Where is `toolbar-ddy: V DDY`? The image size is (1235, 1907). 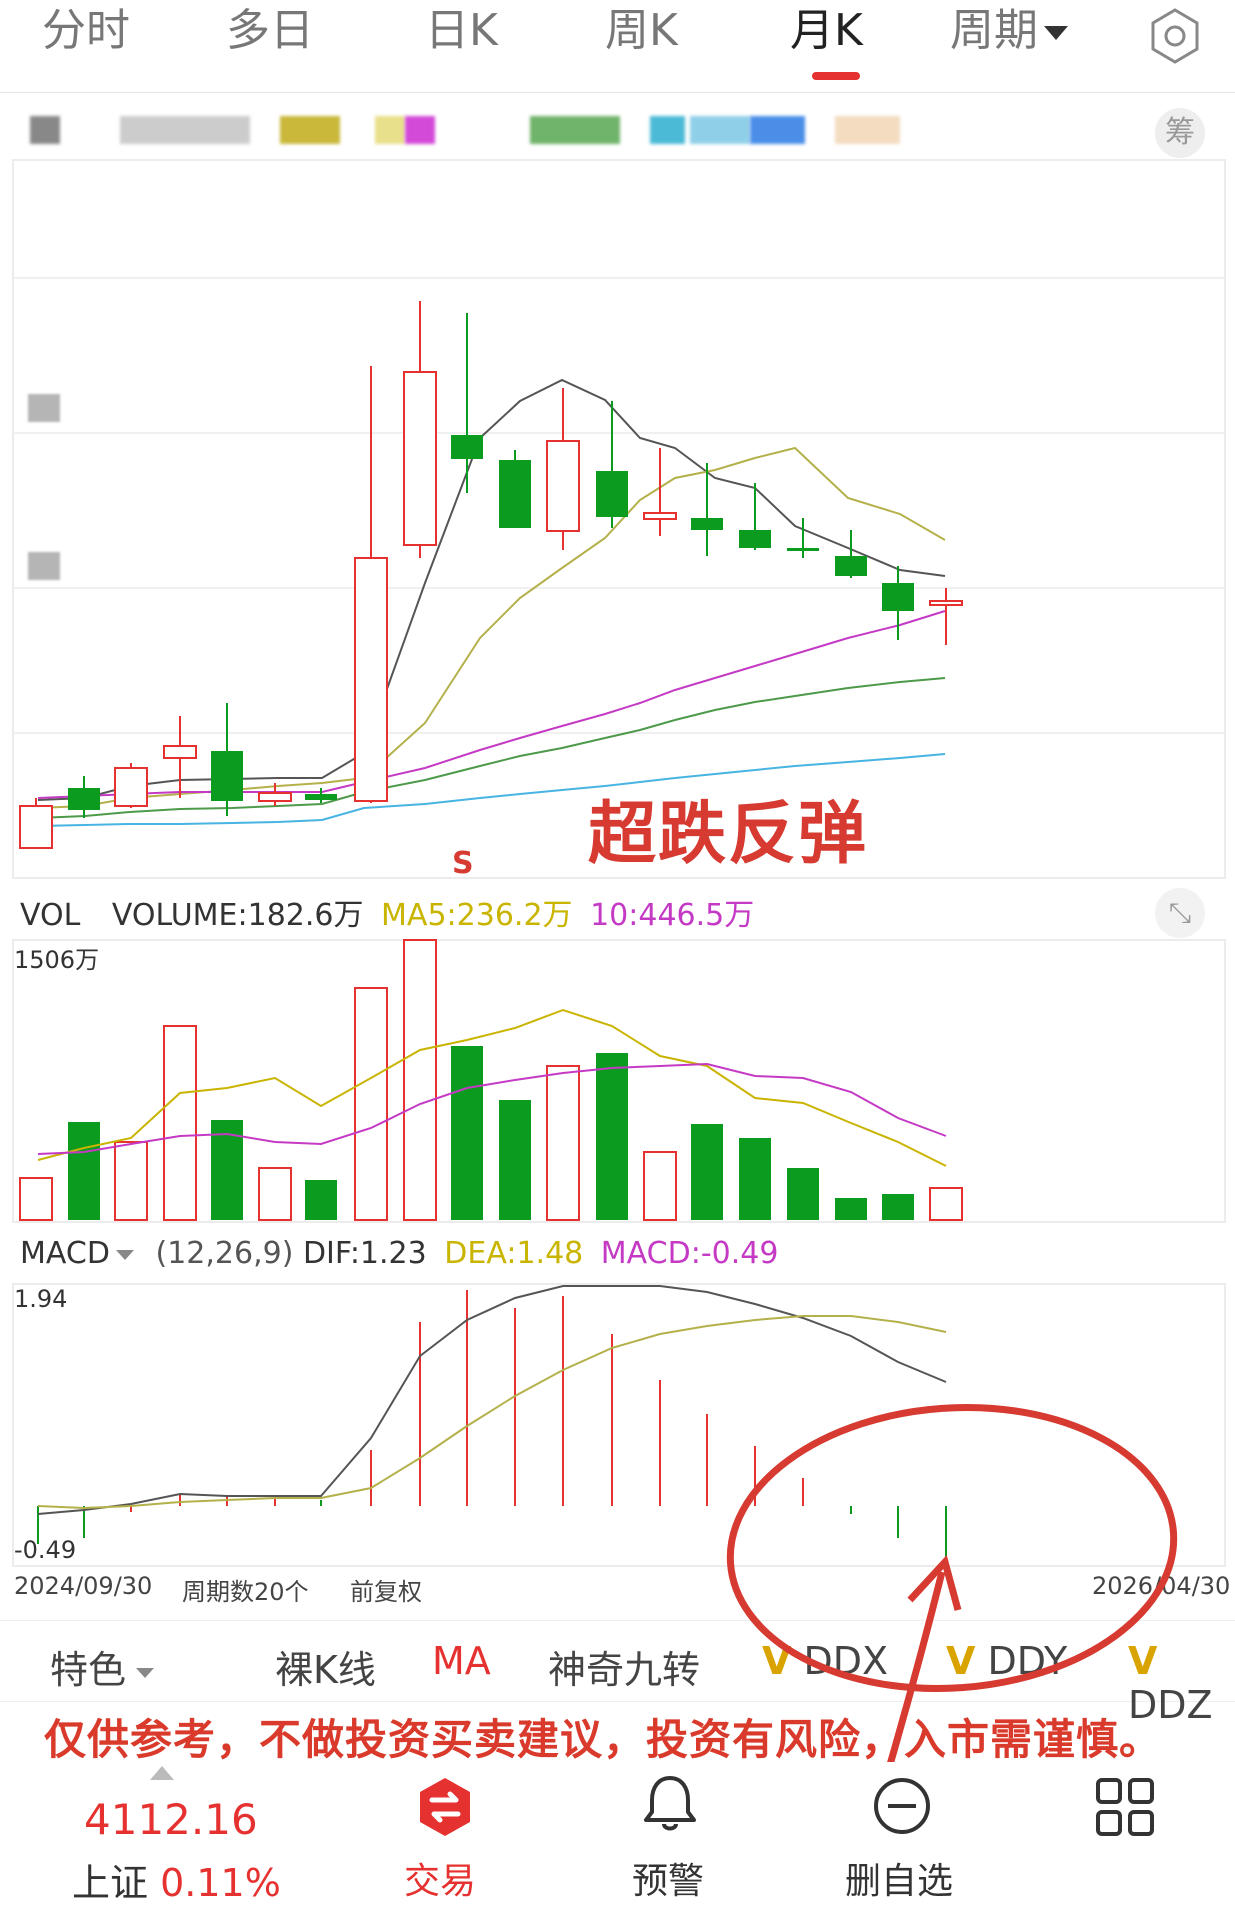
toolbar-ddy: V DDY is located at coordinates (1006, 1661).